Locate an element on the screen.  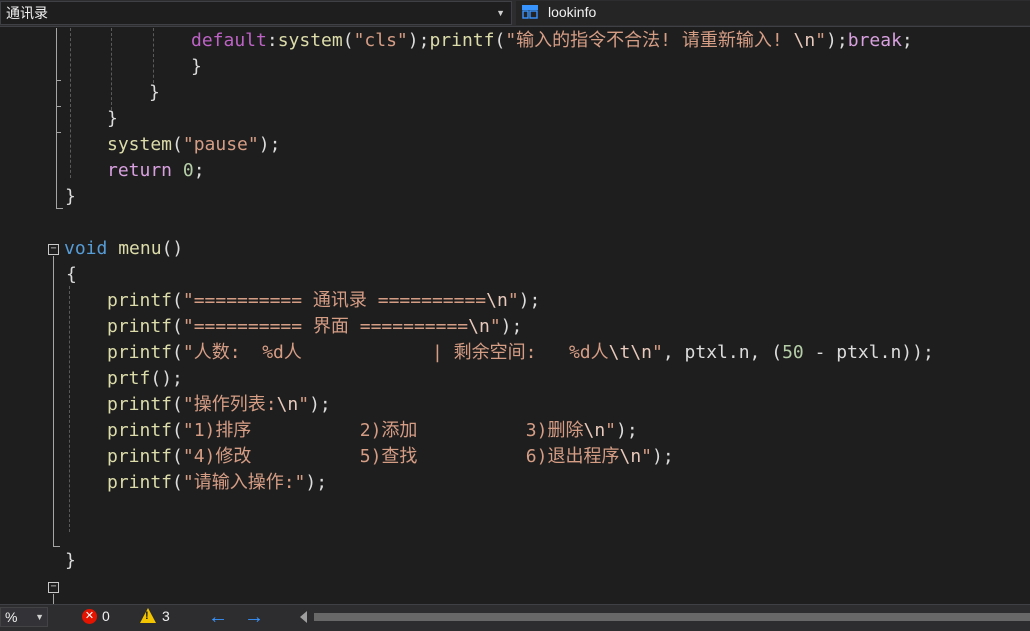
code-token: - ptxl.n)); is located at coordinates (868, 352).